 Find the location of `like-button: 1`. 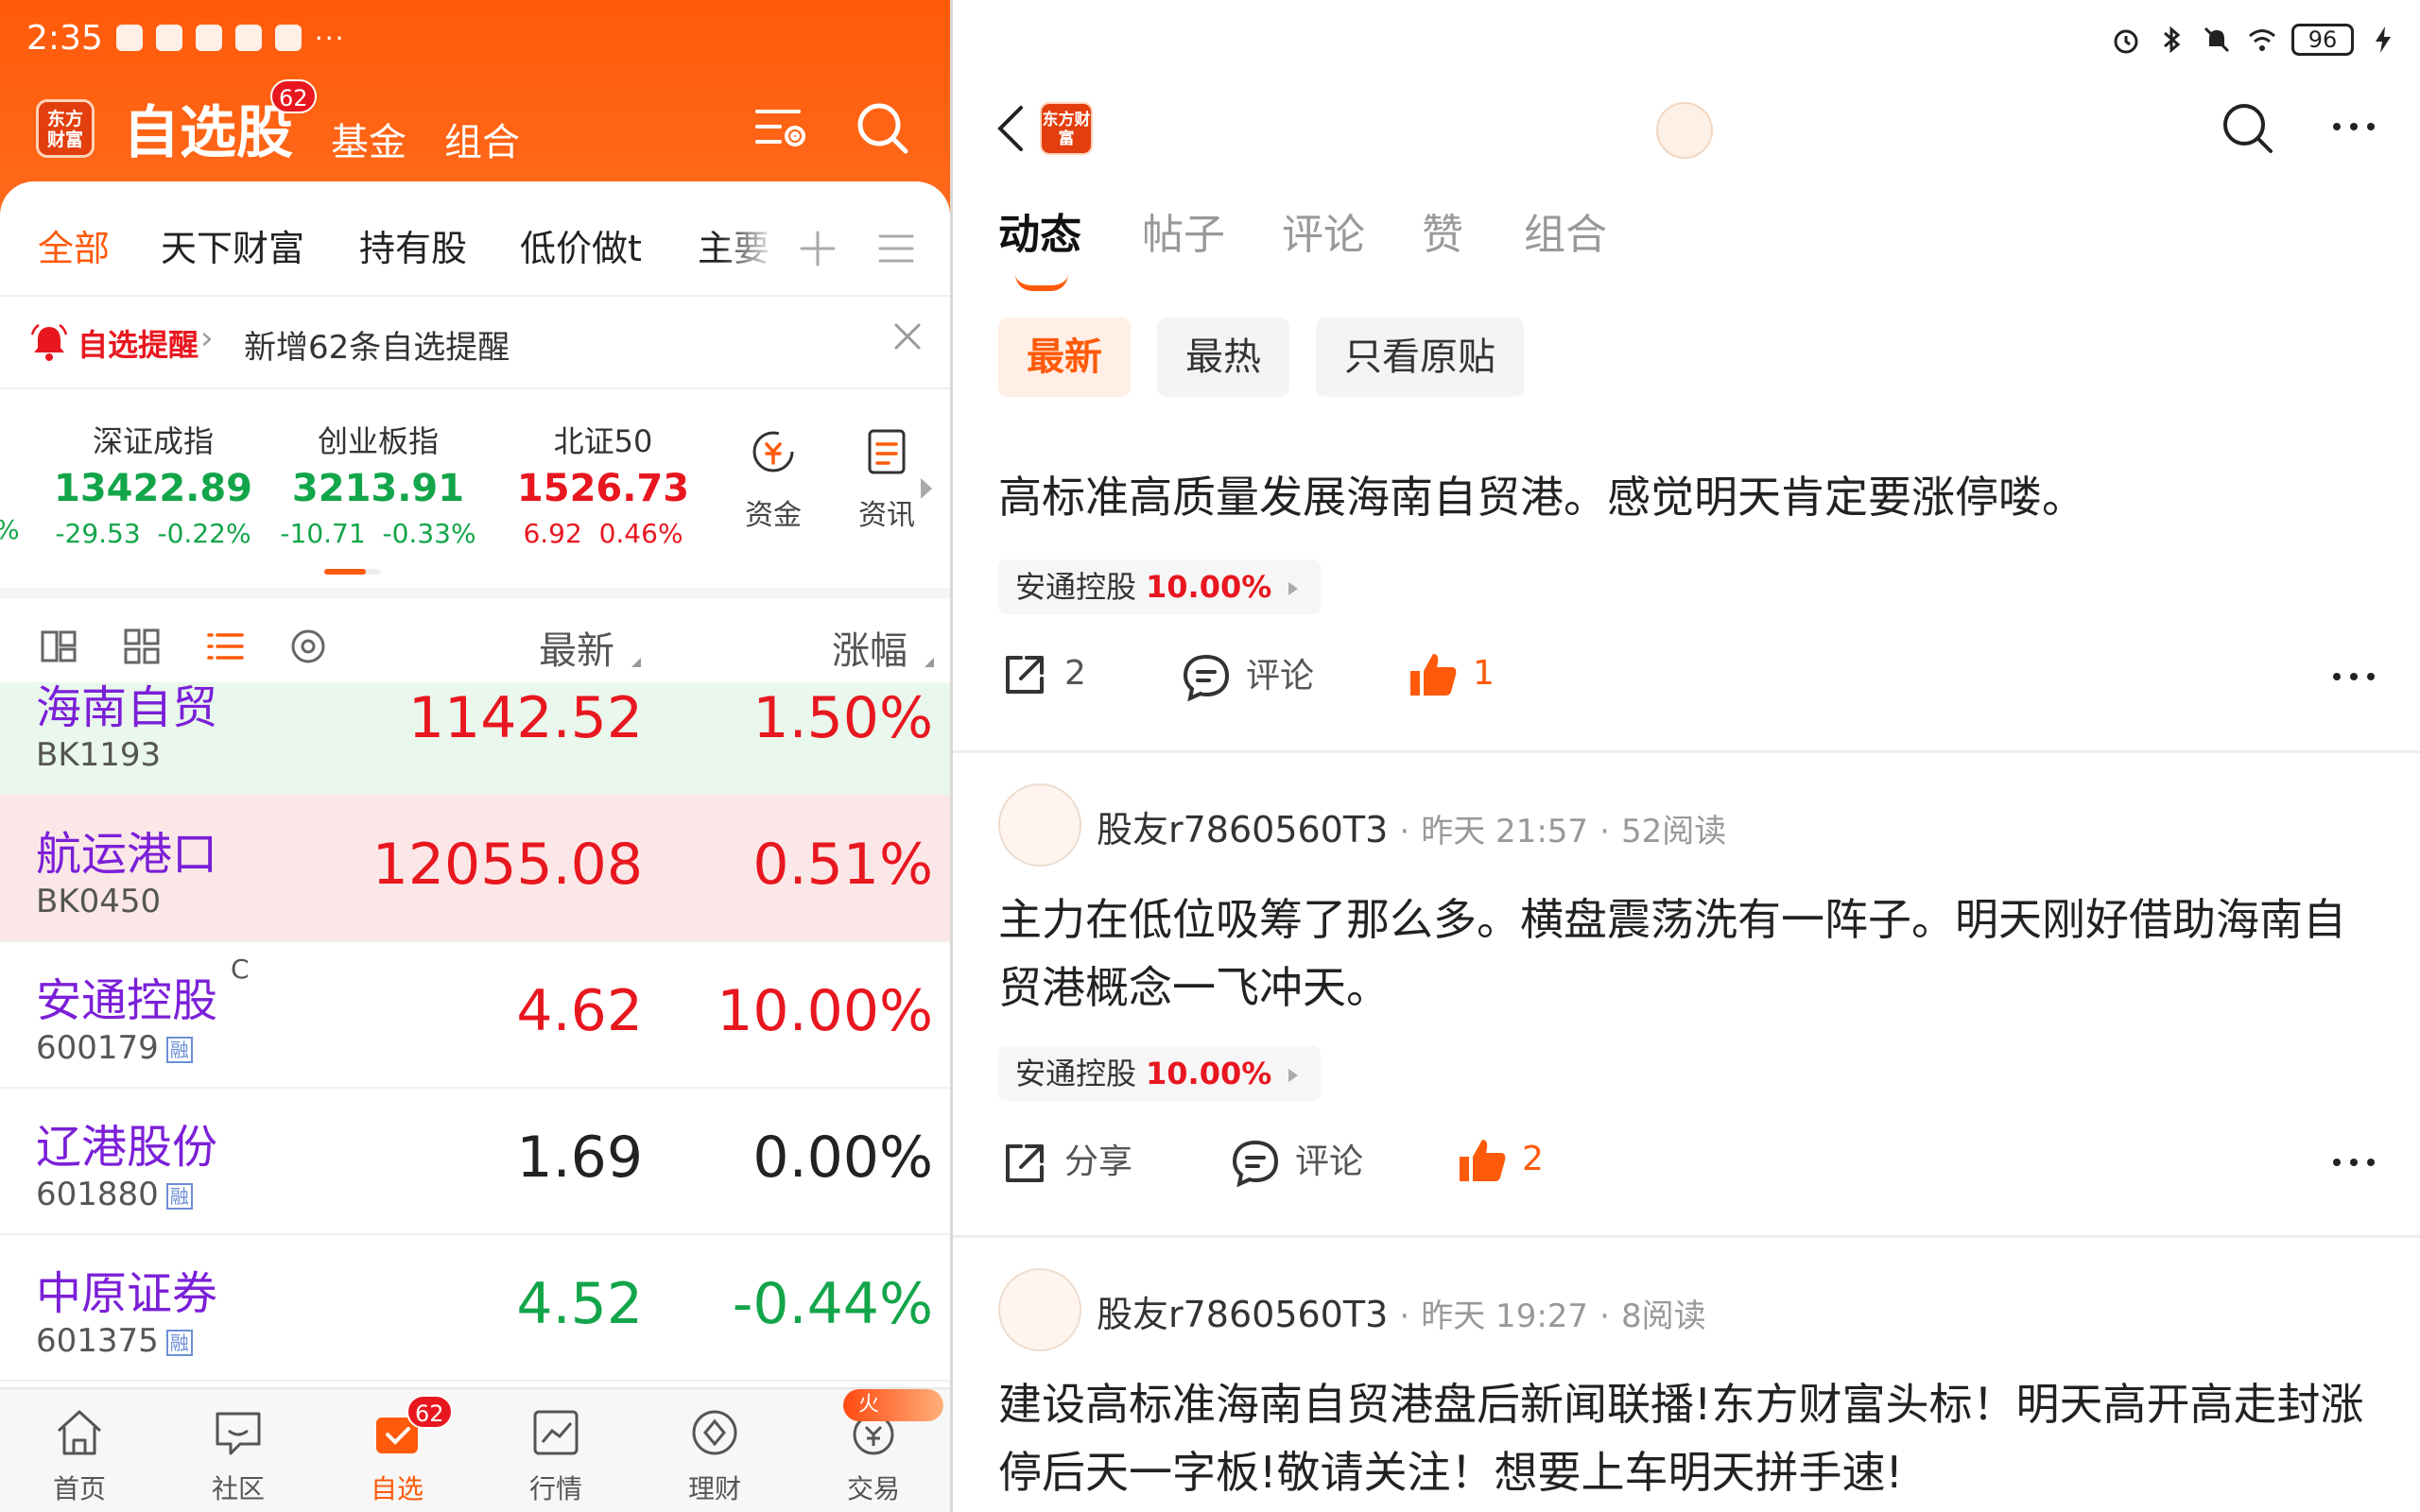

like-button: 1 is located at coordinates (1451, 674).